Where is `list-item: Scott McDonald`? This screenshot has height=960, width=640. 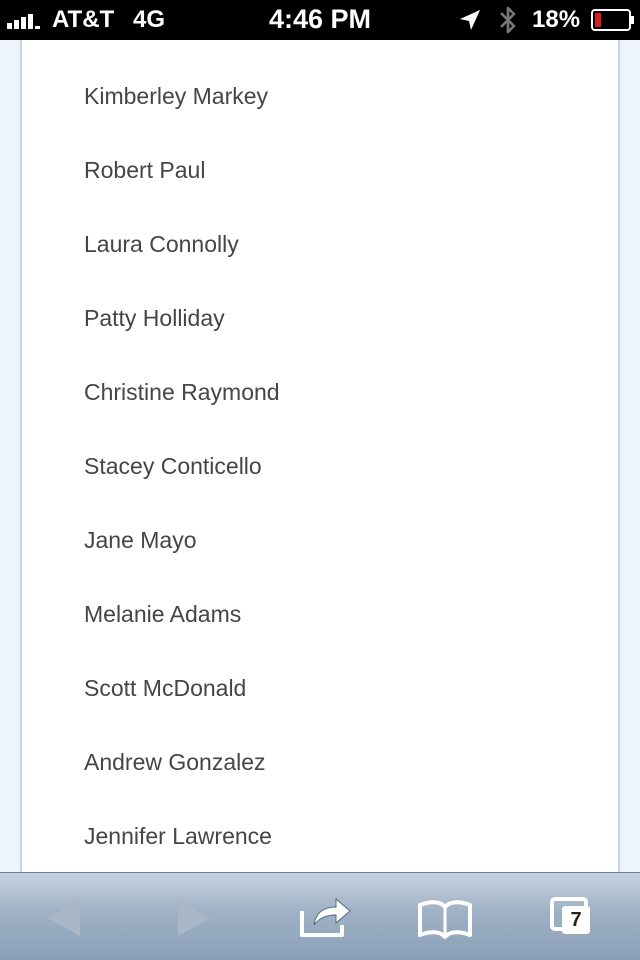
list-item: Scott McDonald is located at coordinates (165, 688).